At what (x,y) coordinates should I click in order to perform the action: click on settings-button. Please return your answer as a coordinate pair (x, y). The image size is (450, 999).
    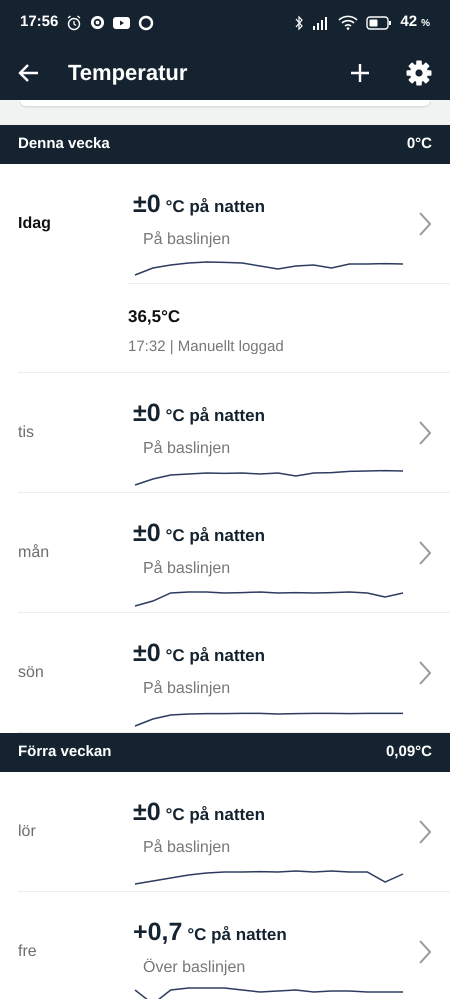
    Looking at the image, I should click on (419, 73).